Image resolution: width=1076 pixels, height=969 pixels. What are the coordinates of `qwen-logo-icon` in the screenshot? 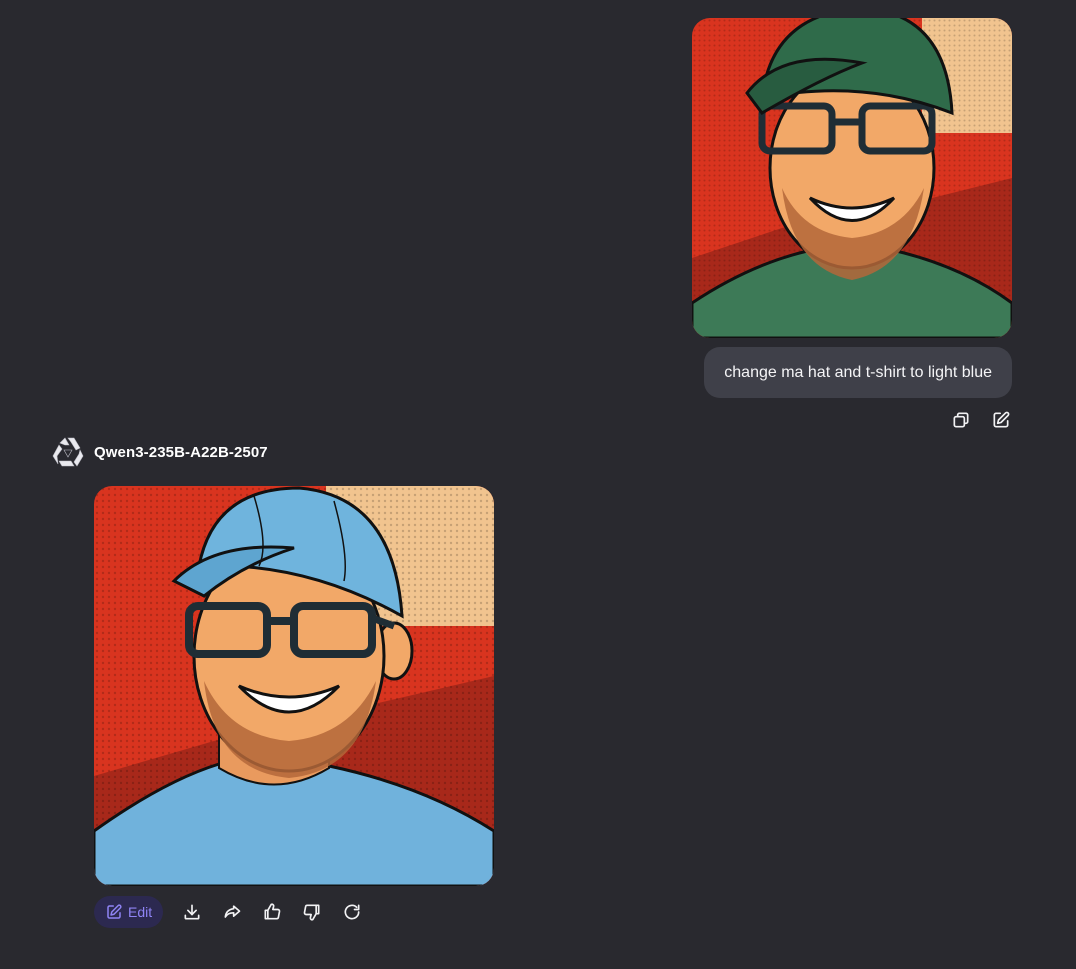 It's located at (68, 452).